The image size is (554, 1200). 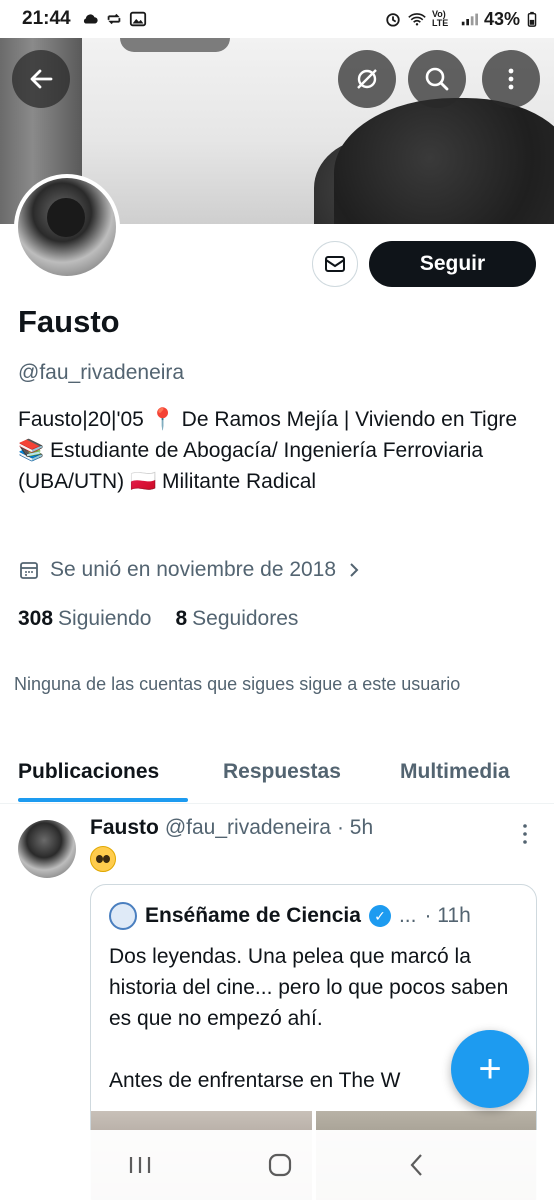 I want to click on alarm-icon, so click(x=393, y=20).